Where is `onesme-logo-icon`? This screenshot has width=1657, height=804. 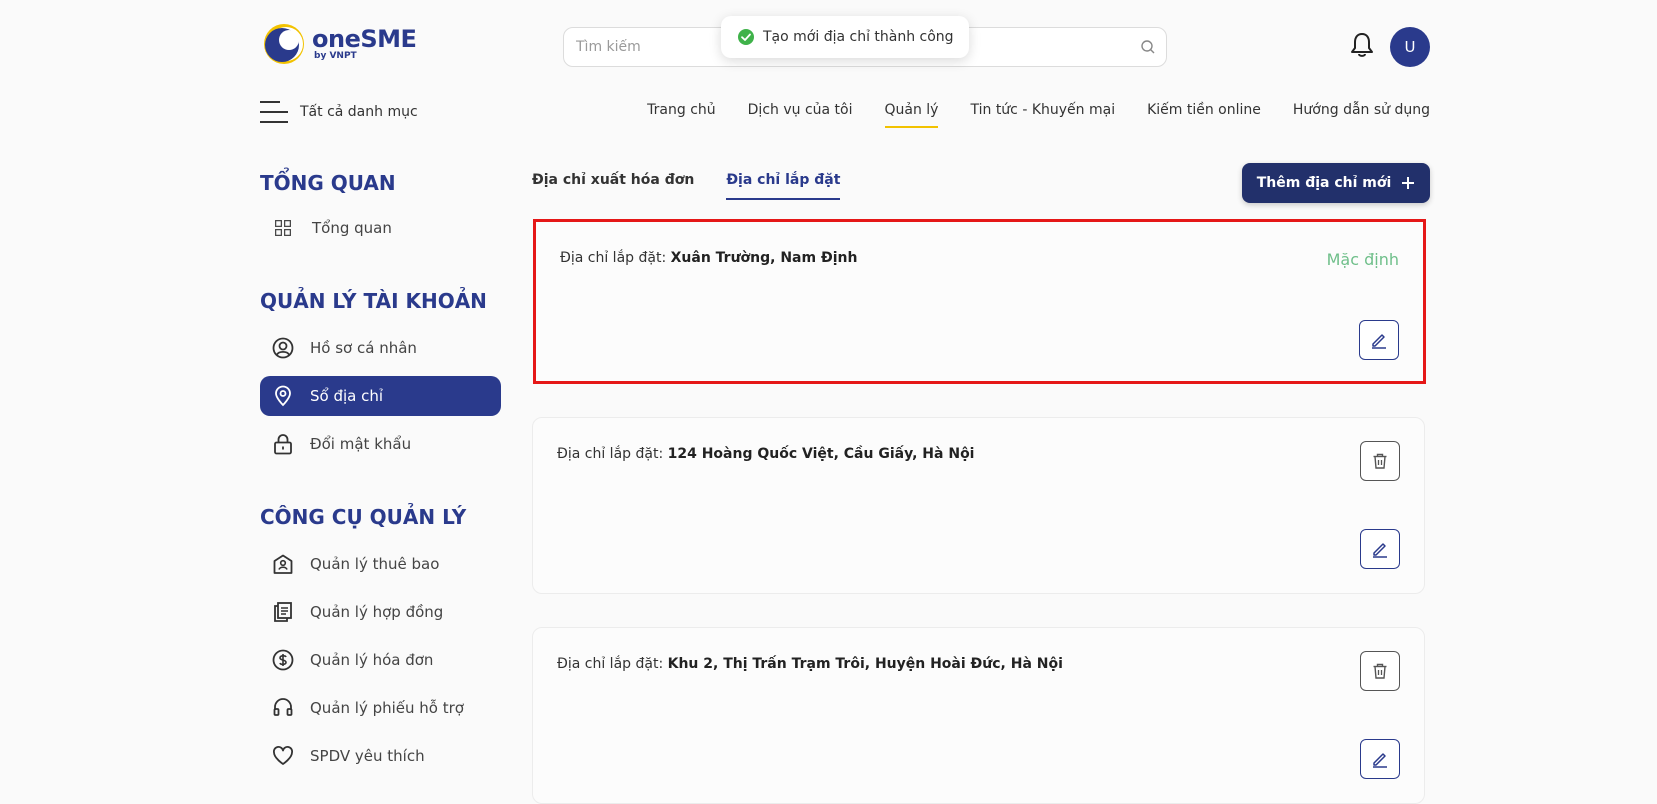
onesme-logo-icon is located at coordinates (284, 44).